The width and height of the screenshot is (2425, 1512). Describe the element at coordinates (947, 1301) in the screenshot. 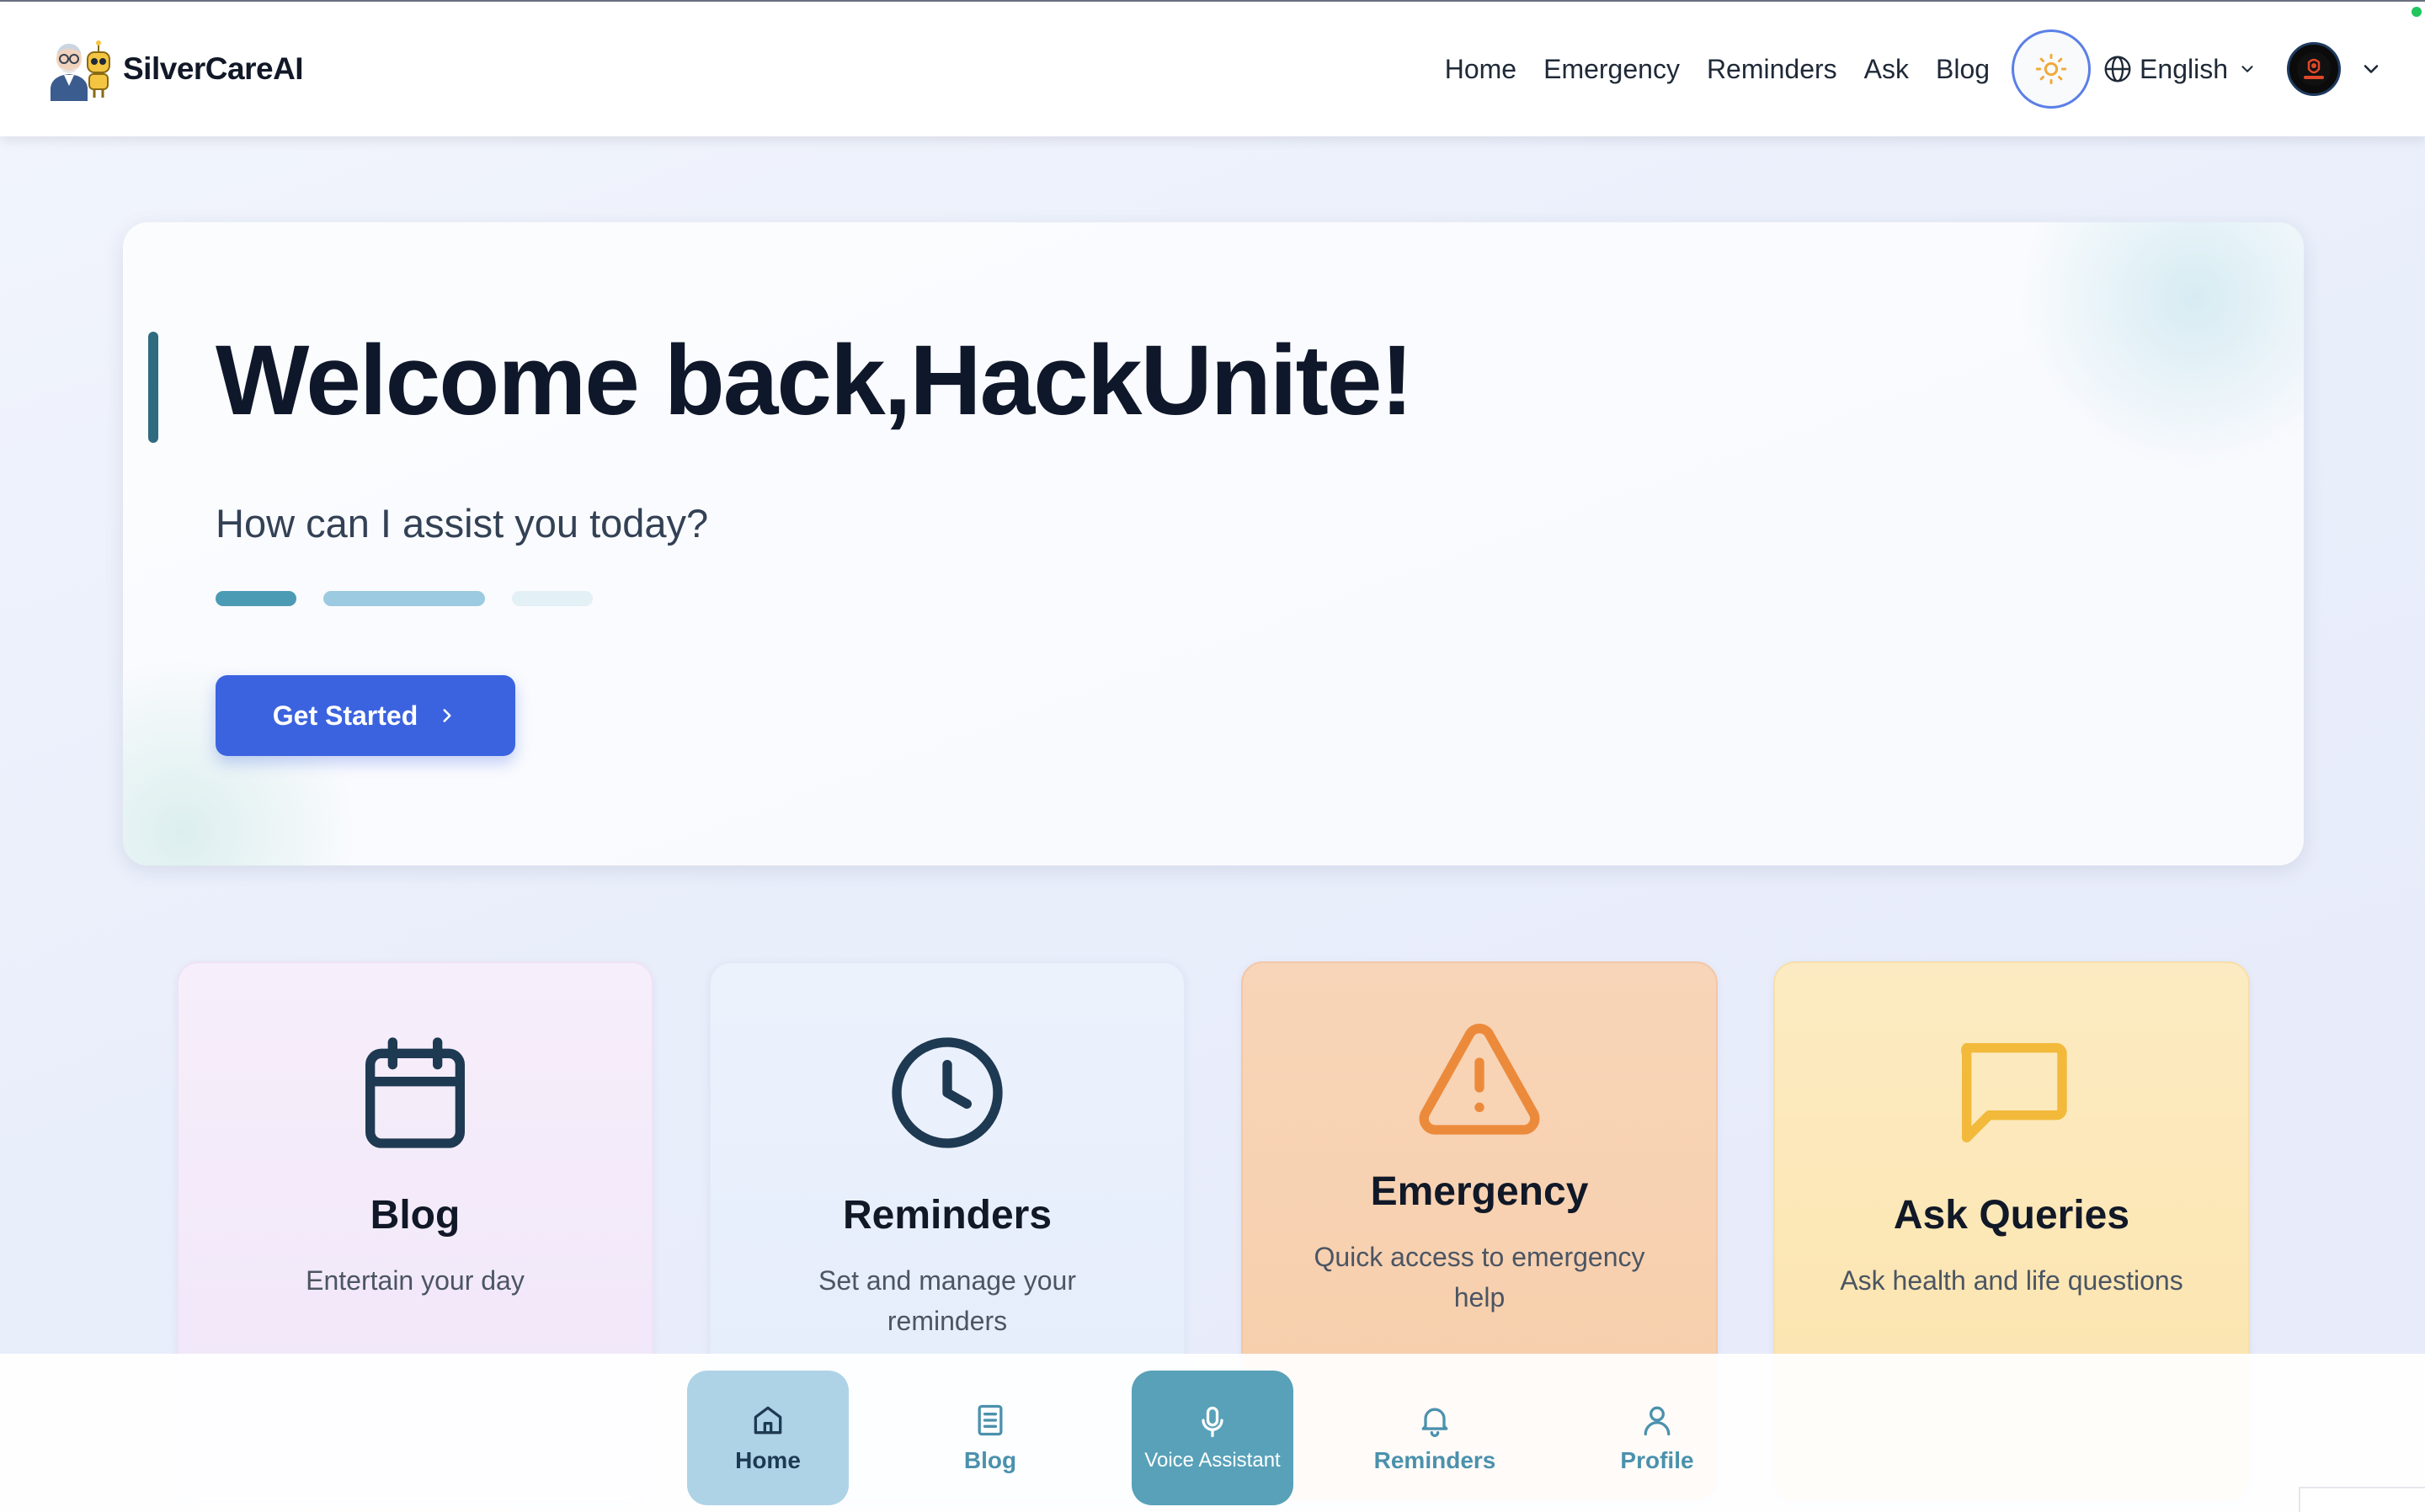

I see `card-description: Set and manage your reminders` at that location.